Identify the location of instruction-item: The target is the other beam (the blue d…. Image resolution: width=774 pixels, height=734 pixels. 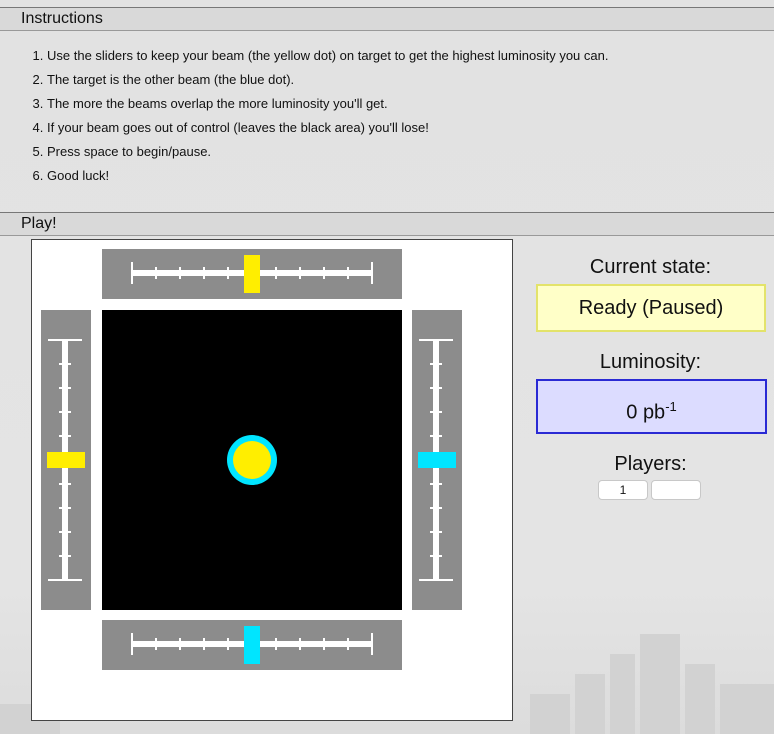
(327, 84).